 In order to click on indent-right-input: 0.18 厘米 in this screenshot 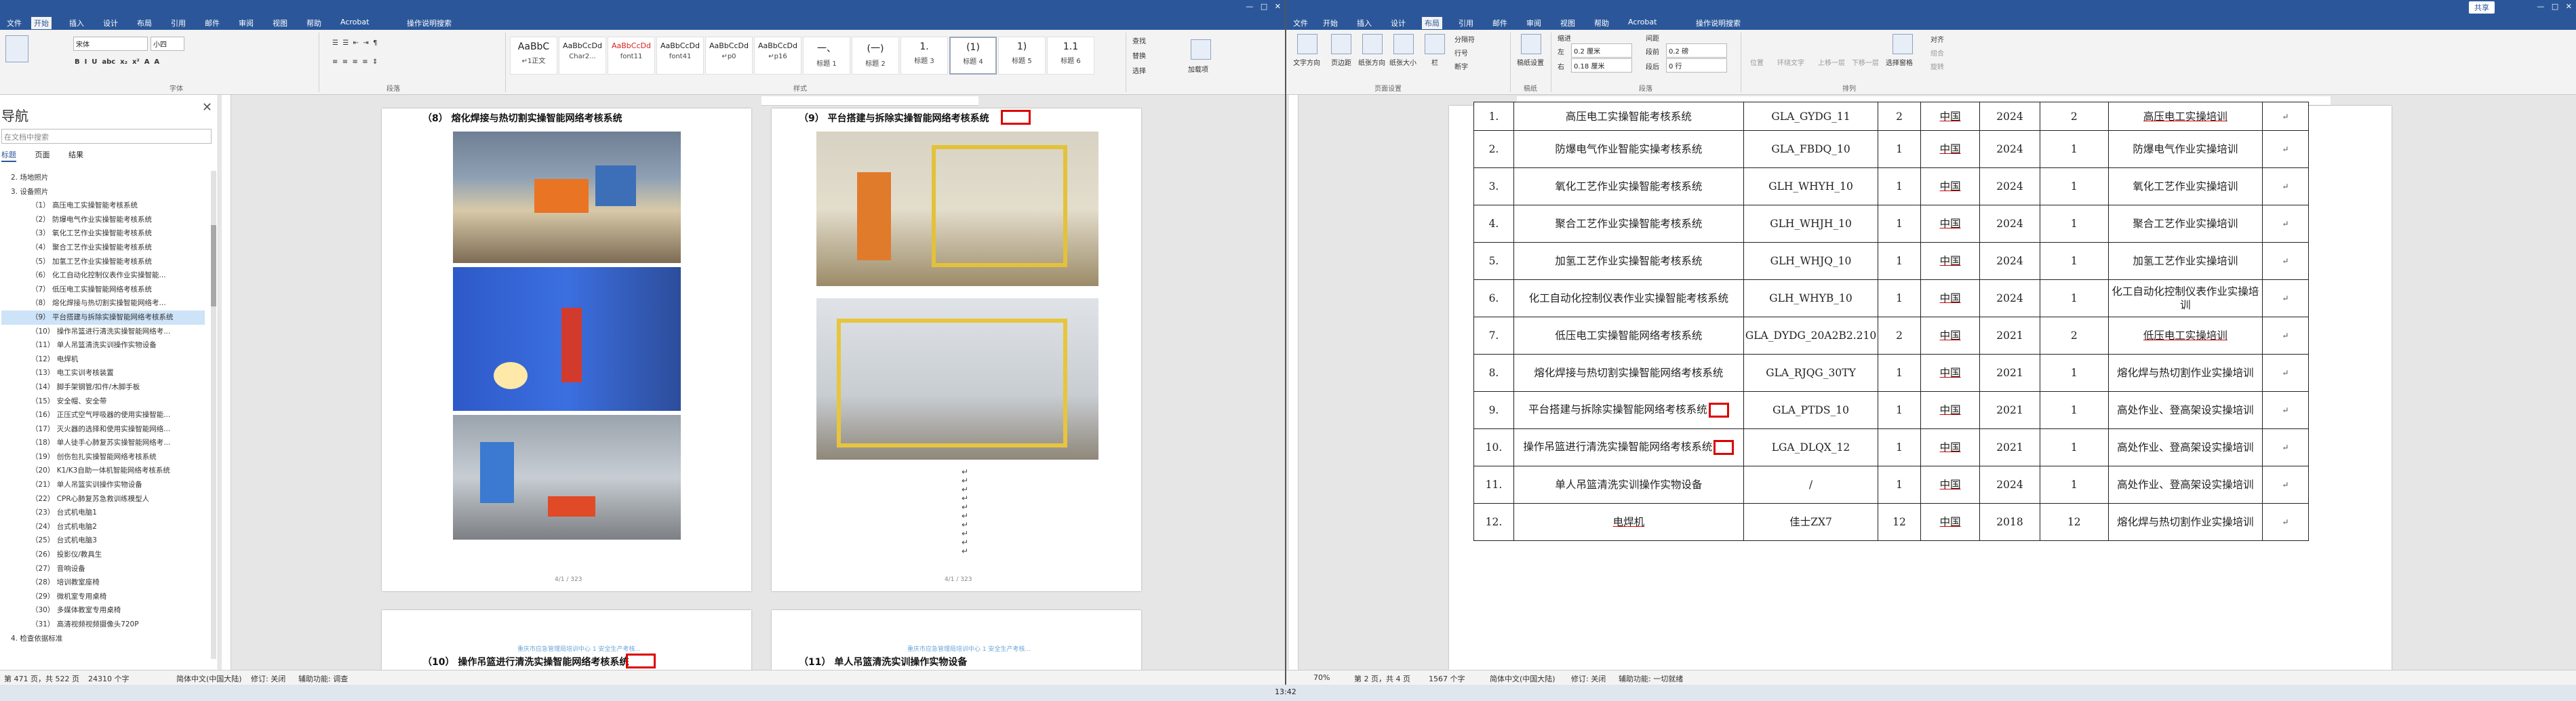, I will do `click(1601, 65)`.